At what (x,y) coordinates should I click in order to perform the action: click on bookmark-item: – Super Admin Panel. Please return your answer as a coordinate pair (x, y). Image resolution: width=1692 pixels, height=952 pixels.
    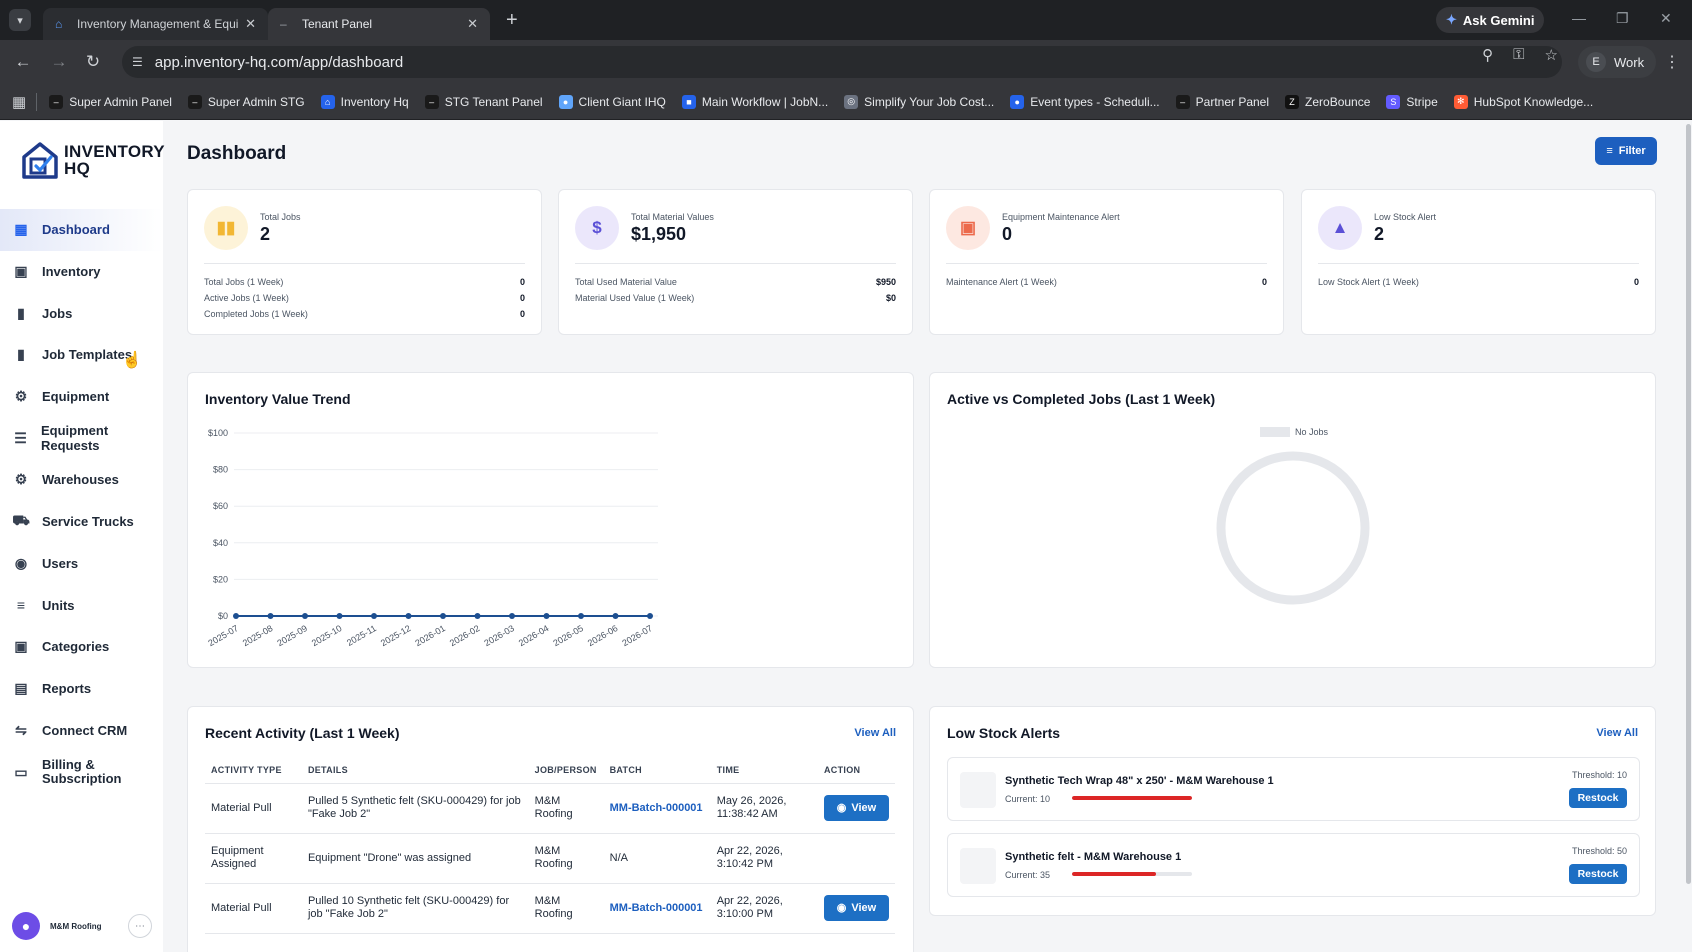
    Looking at the image, I should click on (110, 101).